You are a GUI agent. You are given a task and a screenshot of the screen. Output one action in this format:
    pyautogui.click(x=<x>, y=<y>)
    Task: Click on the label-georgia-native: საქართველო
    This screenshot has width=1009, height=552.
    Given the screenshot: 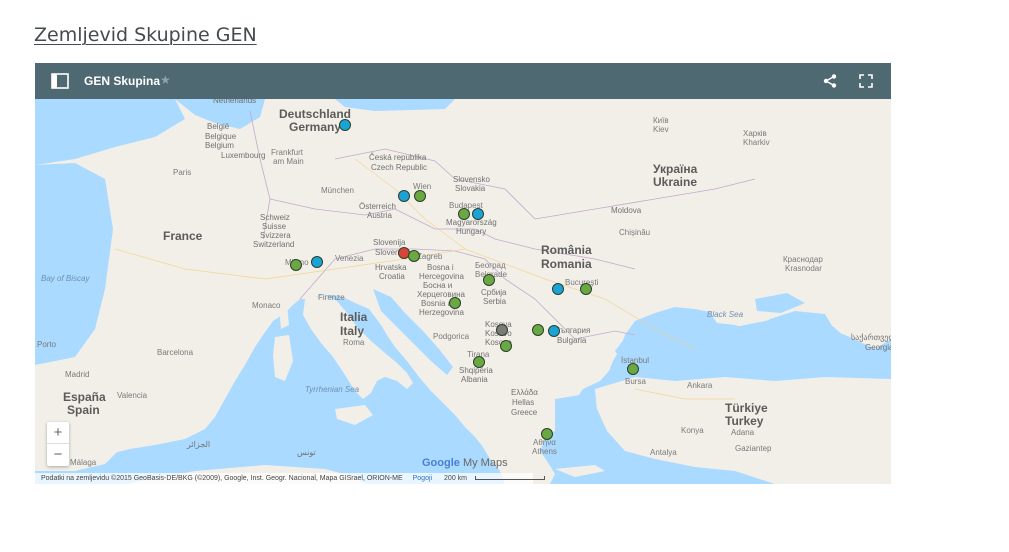 What is the action you would take?
    pyautogui.click(x=871, y=337)
    